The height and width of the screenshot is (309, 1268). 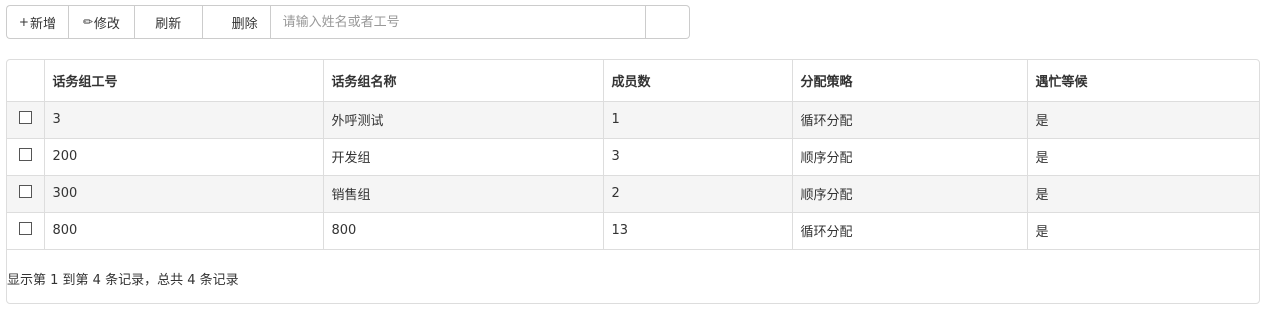 I want to click on search-button, so click(x=668, y=22).